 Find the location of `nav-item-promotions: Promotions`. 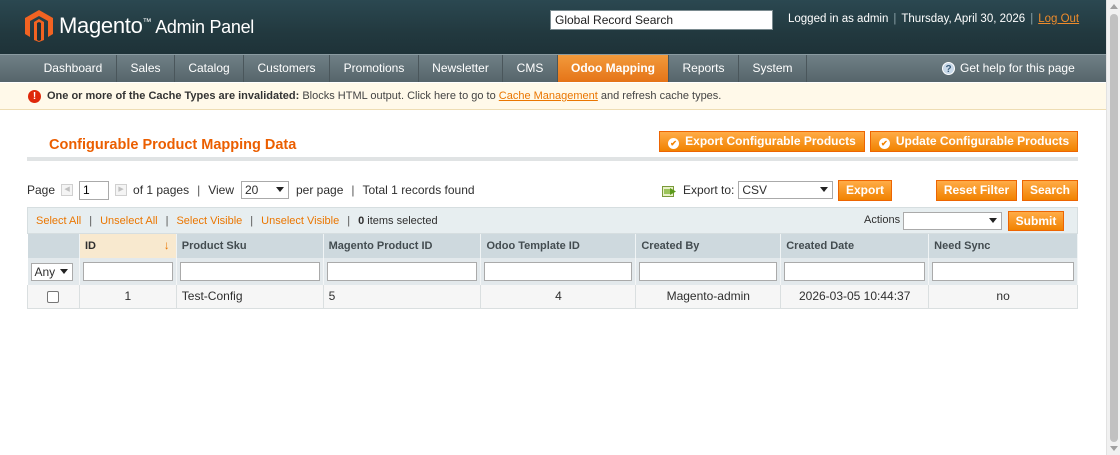

nav-item-promotions: Promotions is located at coordinates (374, 68).